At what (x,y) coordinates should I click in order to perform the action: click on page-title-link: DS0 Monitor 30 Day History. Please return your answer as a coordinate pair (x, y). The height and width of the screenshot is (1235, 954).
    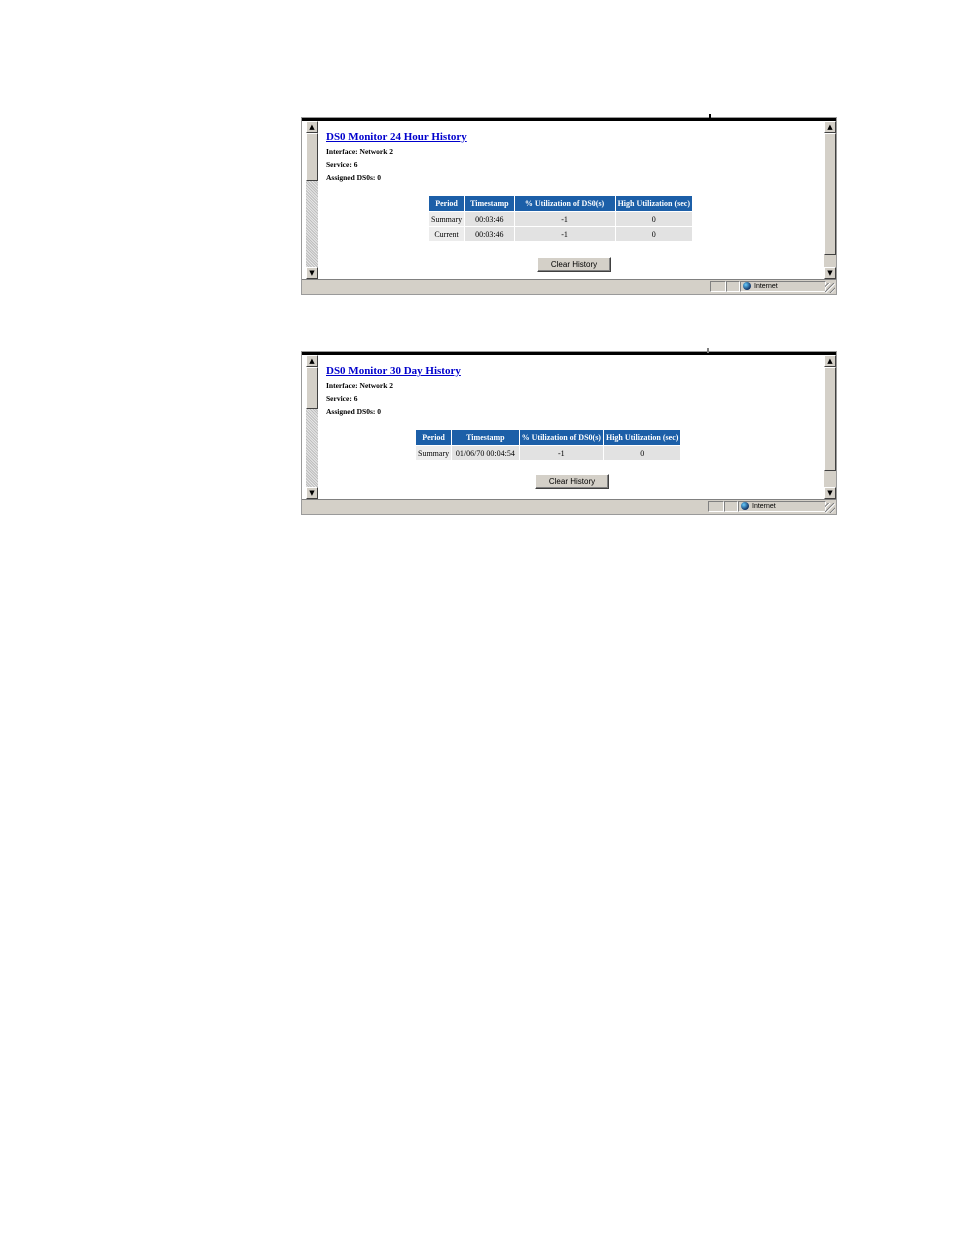
    Looking at the image, I should click on (393, 371).